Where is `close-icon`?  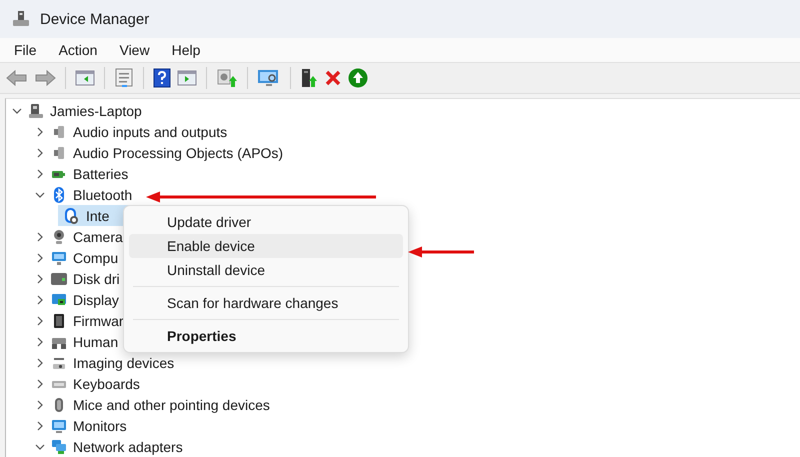 close-icon is located at coordinates (333, 78).